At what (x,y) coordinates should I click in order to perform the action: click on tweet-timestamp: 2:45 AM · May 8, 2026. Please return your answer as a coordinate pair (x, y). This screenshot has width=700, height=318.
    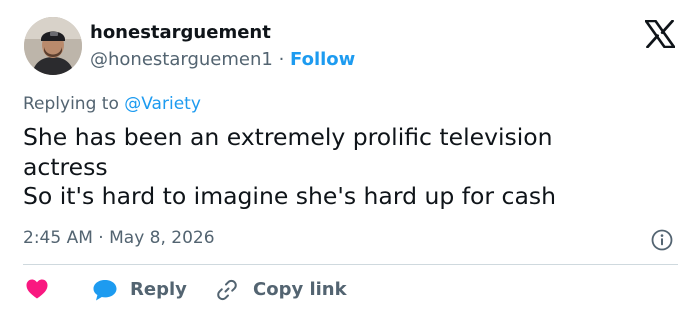
    Looking at the image, I should click on (119, 238).